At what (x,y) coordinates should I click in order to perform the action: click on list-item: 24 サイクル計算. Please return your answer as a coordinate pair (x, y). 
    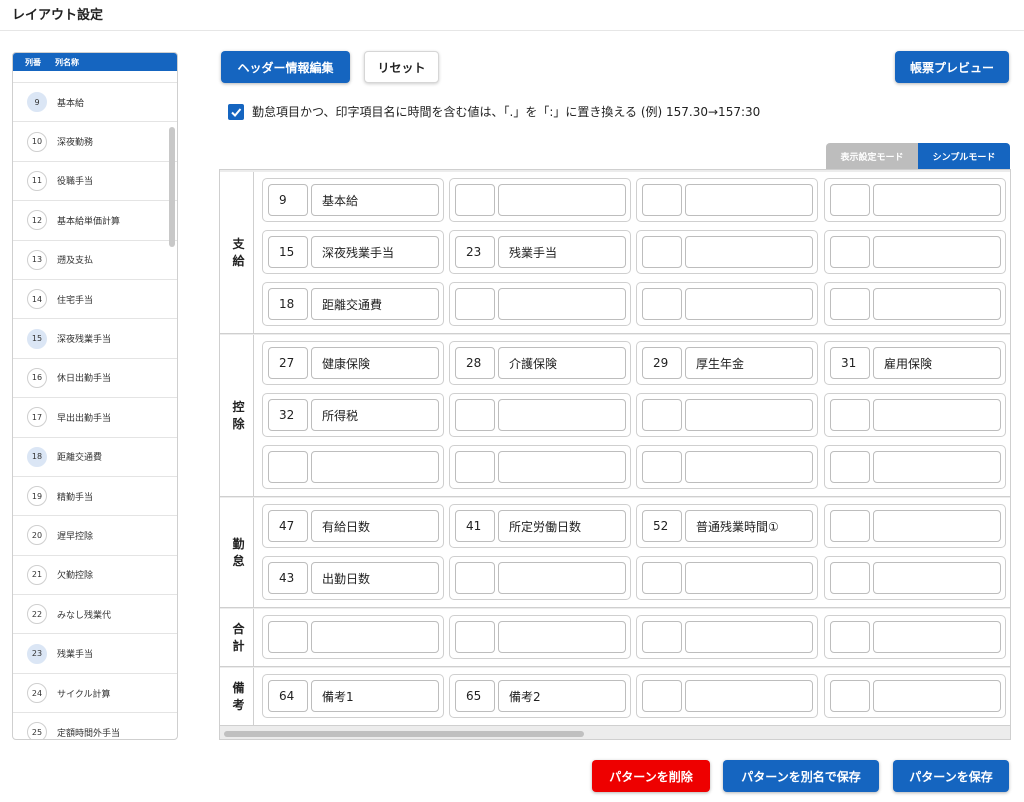
    Looking at the image, I should click on (95, 694).